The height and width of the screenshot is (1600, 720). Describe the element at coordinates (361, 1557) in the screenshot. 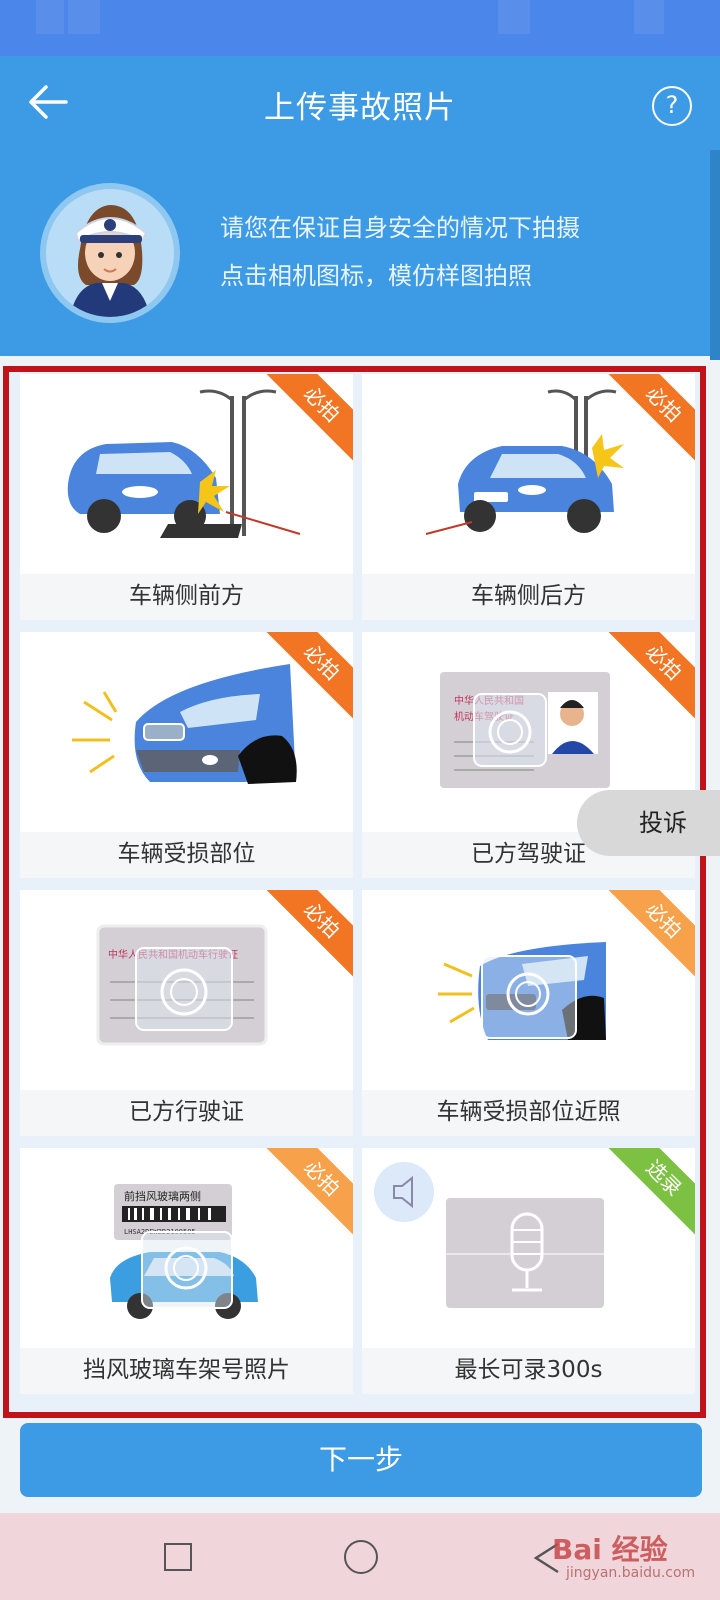

I see `home-icon` at that location.